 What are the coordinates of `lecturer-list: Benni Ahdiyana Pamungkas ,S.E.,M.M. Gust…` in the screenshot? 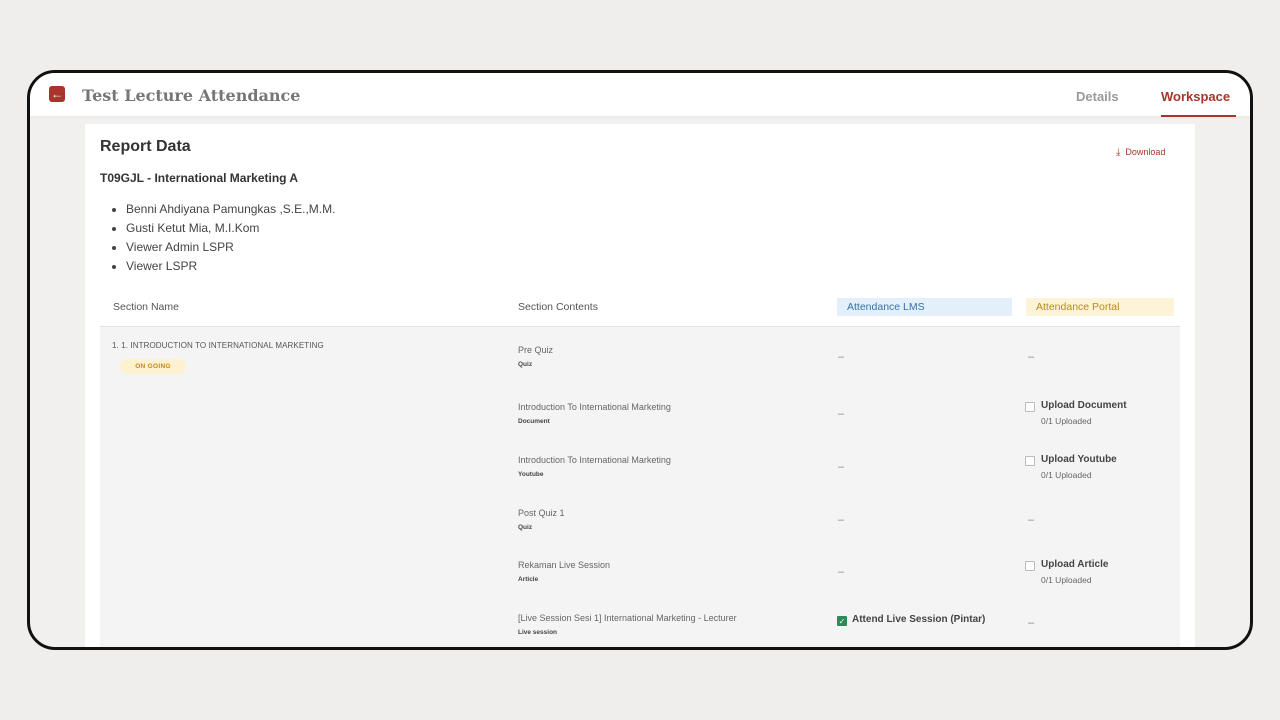 It's located at (223, 238).